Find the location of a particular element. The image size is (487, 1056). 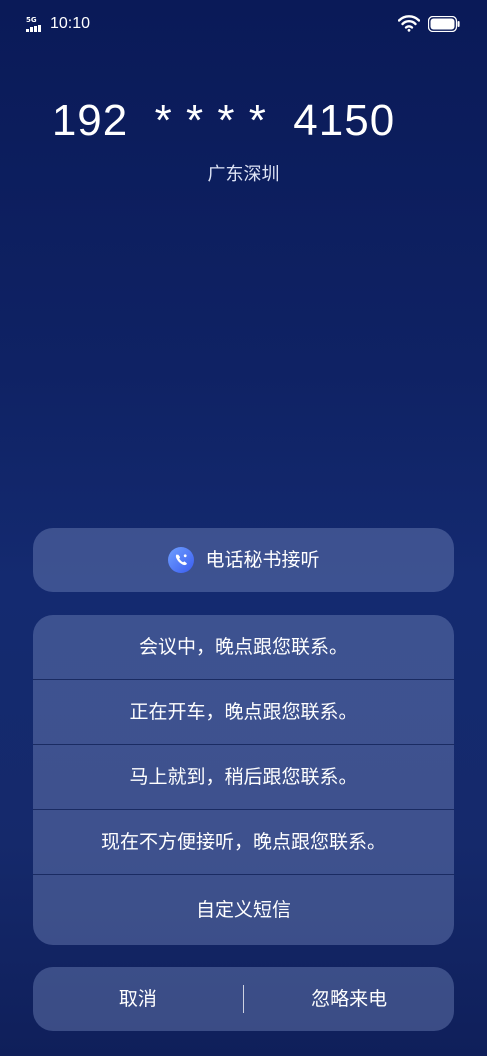

battery-icon is located at coordinates (444, 24).